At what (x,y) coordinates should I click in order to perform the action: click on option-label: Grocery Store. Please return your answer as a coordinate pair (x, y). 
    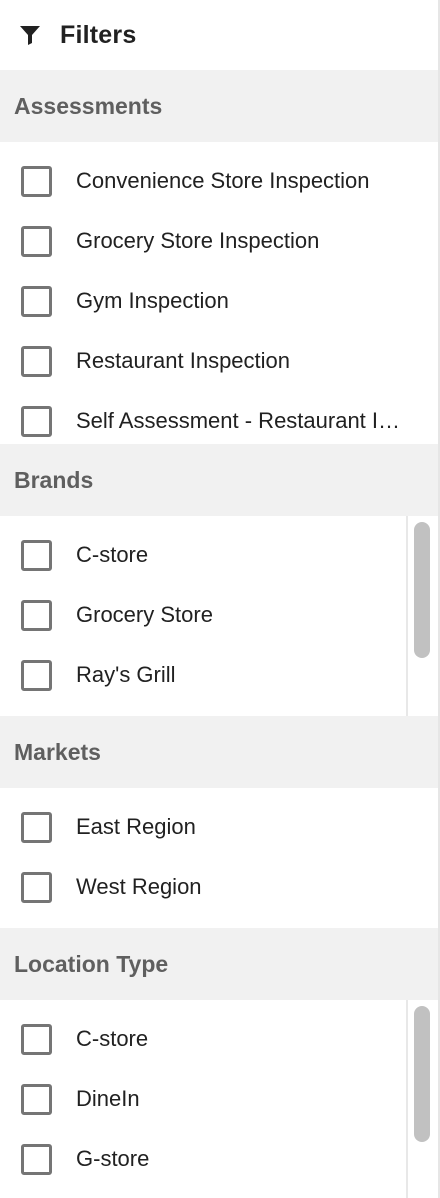
    Looking at the image, I should click on (144, 614).